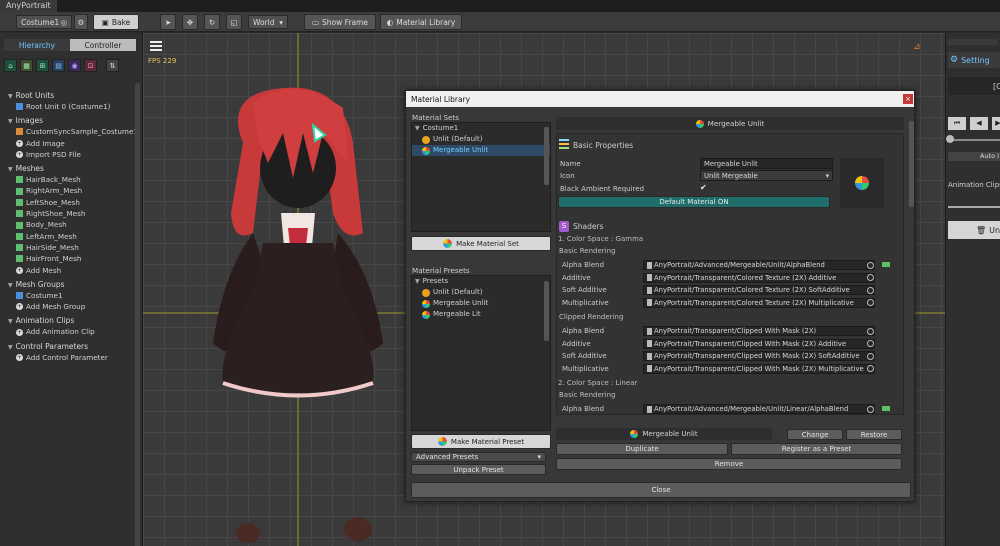  I want to click on duplicate-button: Duplicate, so click(642, 449).